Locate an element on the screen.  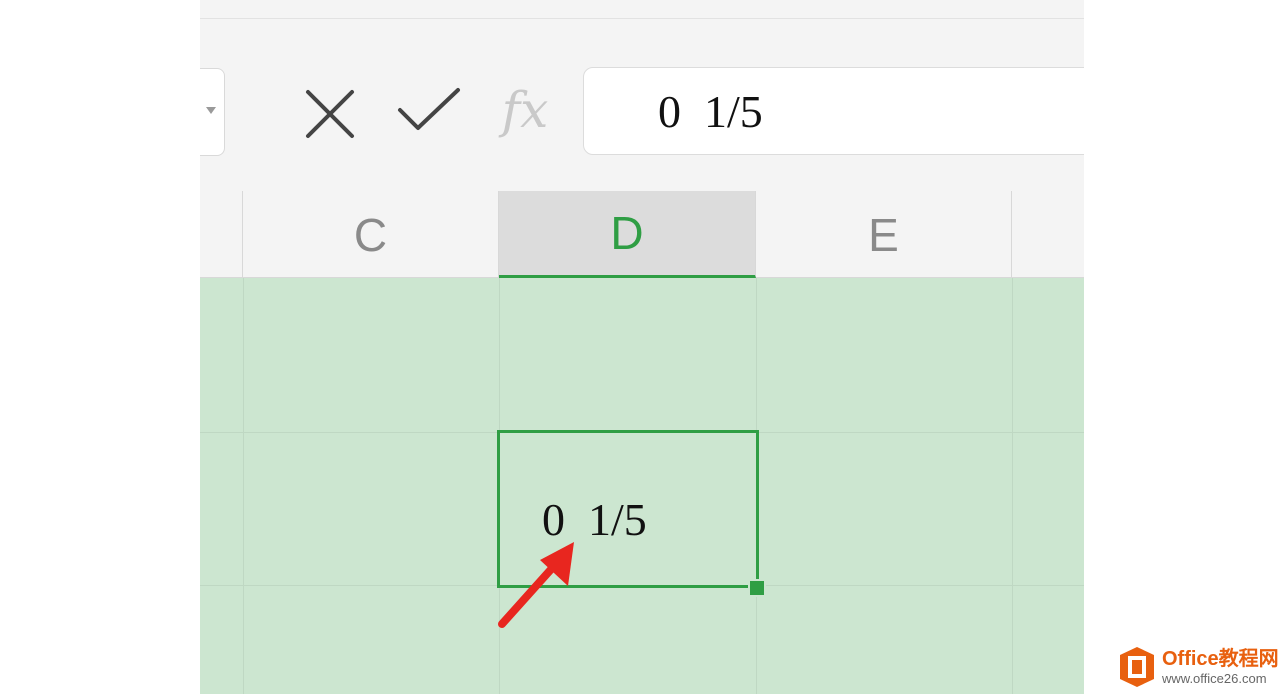
watermark-url: www.office26.com is located at coordinates (1214, 678).